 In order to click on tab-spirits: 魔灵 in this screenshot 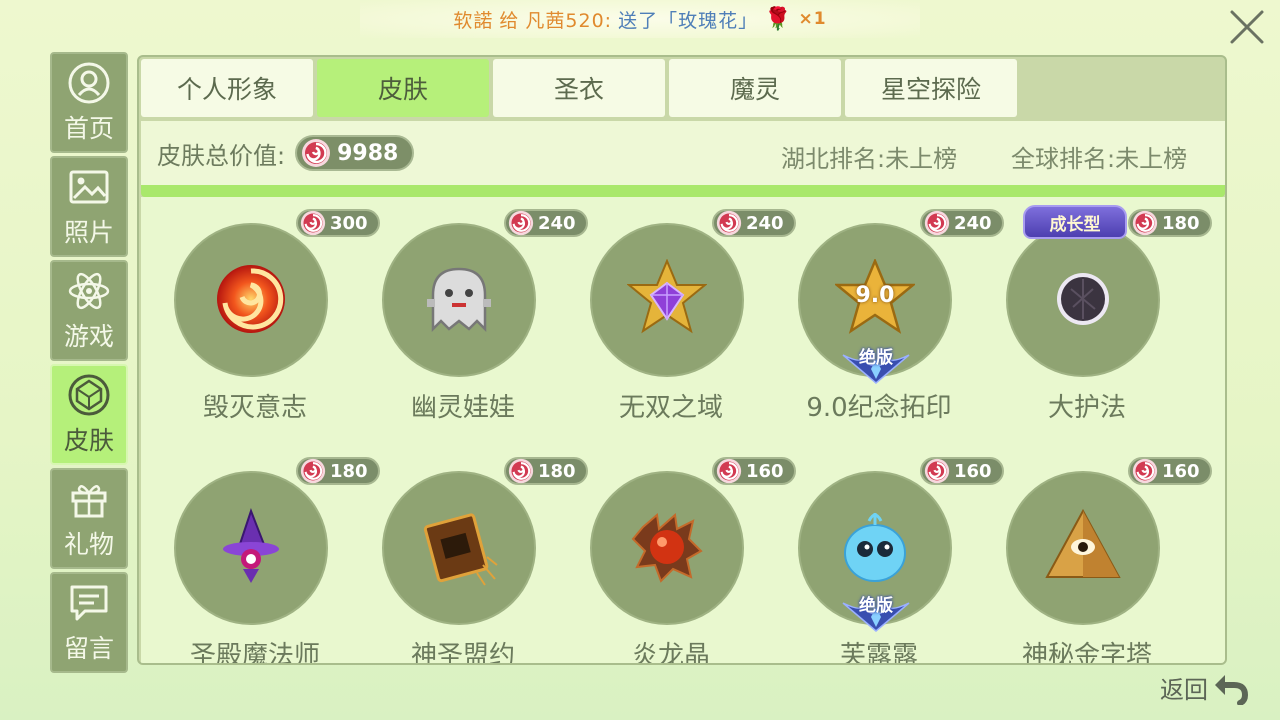, I will do `click(755, 88)`.